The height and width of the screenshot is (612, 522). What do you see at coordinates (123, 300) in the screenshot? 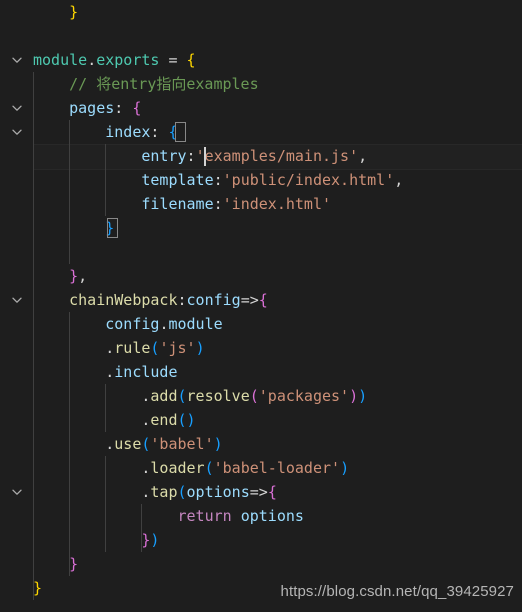
I see `code-token: chainWebpack` at bounding box center [123, 300].